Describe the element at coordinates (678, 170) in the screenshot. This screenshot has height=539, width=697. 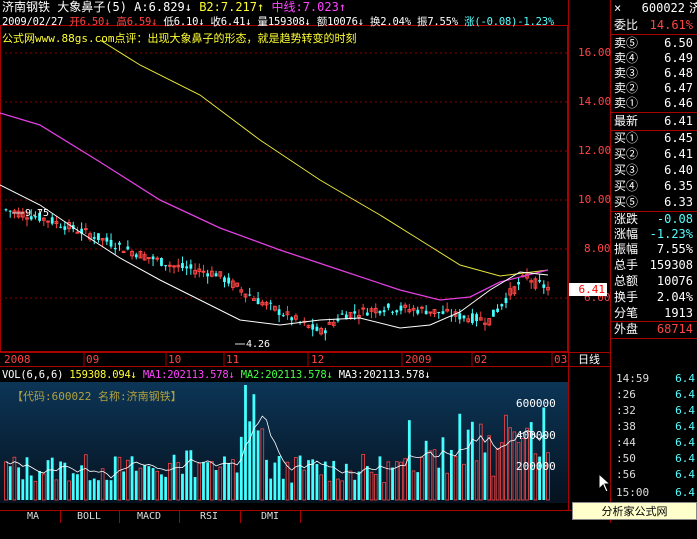
I see `bid3-price: 6.40` at that location.